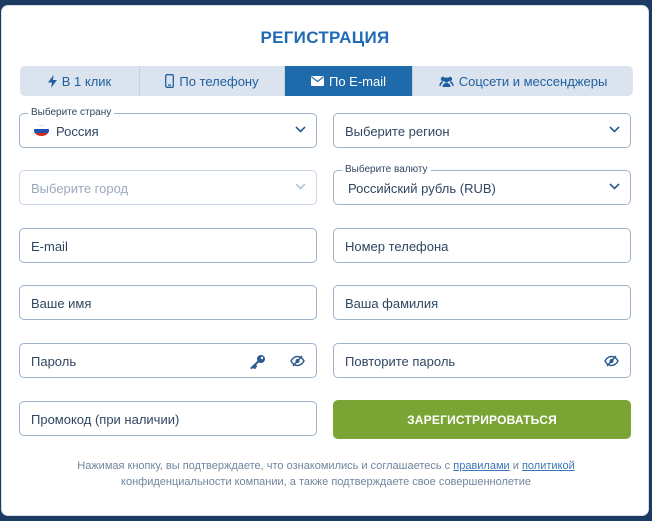 This screenshot has width=652, height=521. Describe the element at coordinates (397, 246) in the screenshot. I see `phone-placeholder: Номер телефона` at that location.